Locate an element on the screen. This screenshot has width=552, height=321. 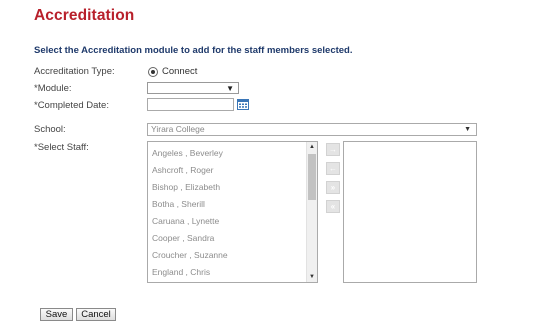
completed-date-input is located at coordinates (190, 104).